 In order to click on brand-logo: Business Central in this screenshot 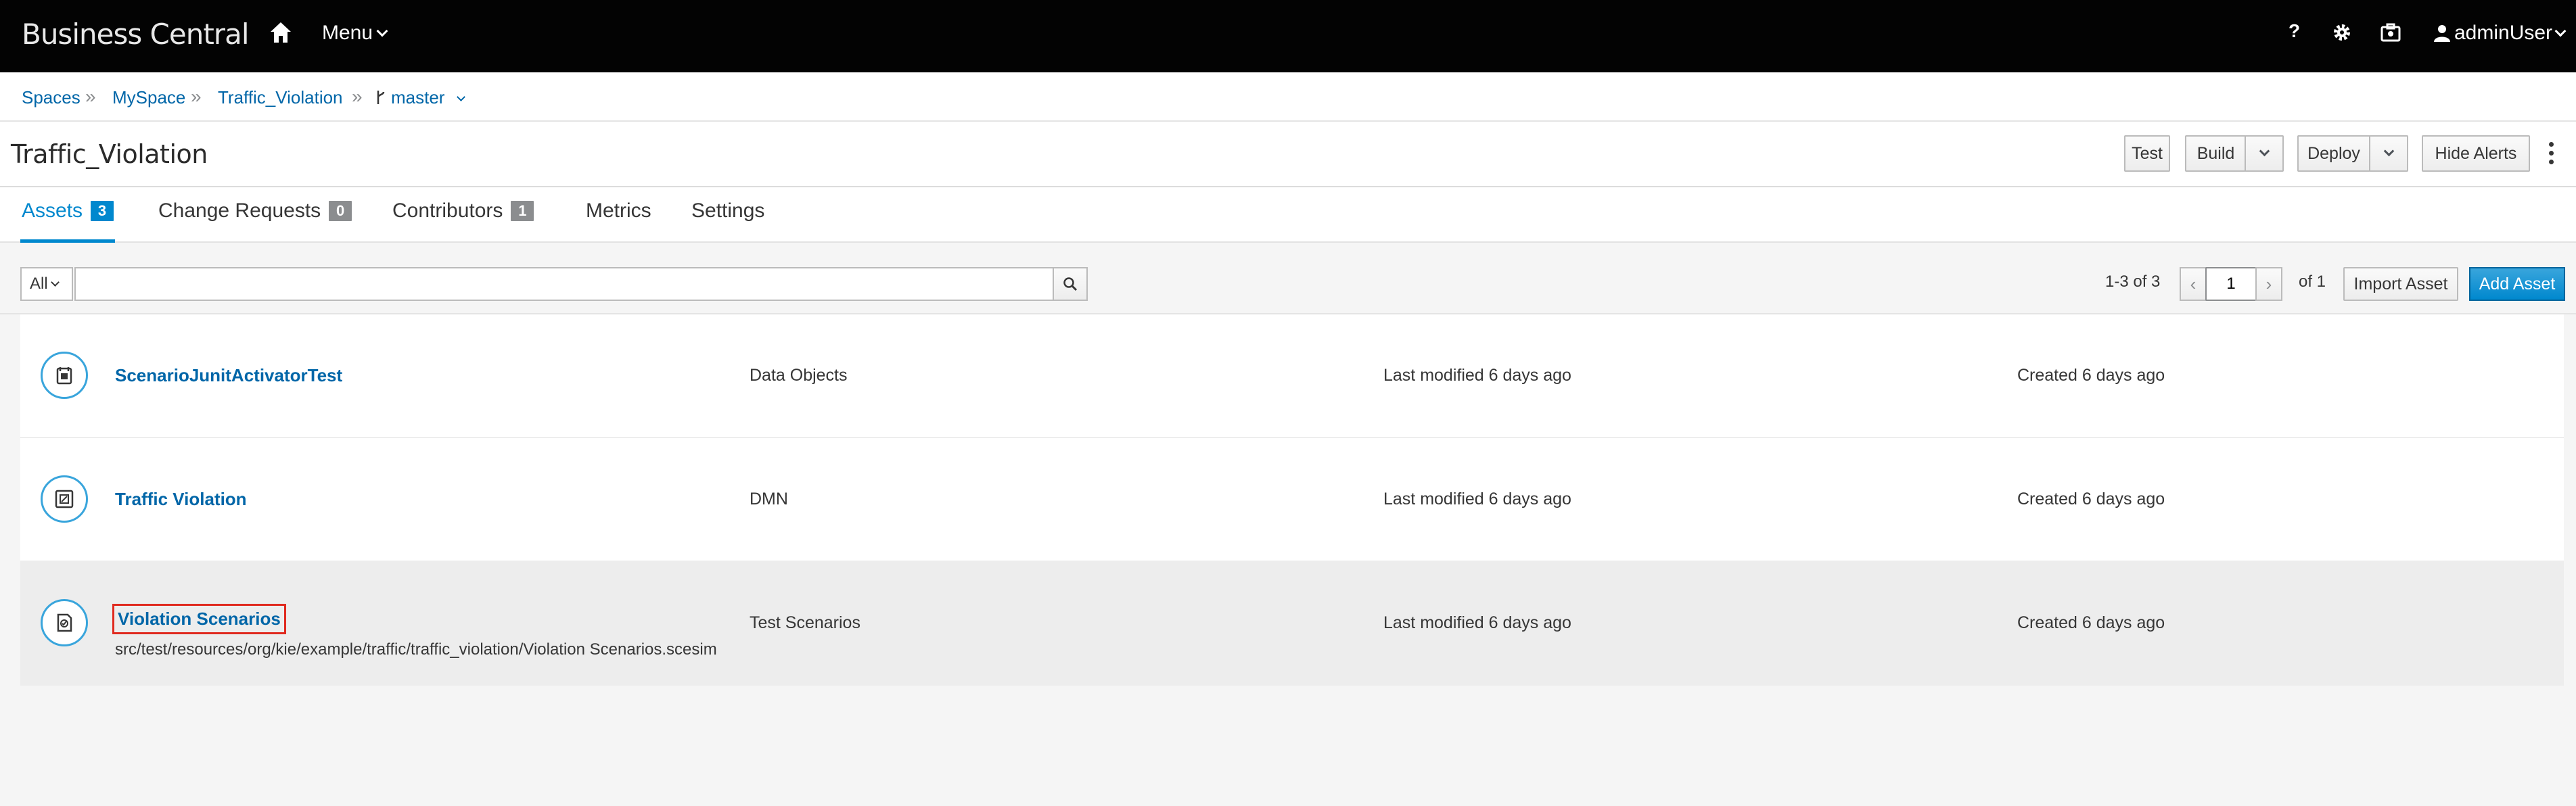, I will do `click(135, 34)`.